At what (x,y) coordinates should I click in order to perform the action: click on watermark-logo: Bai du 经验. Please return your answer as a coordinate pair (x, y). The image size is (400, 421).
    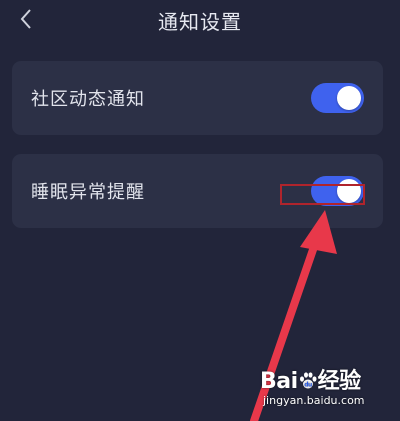
    Looking at the image, I should click on (310, 379).